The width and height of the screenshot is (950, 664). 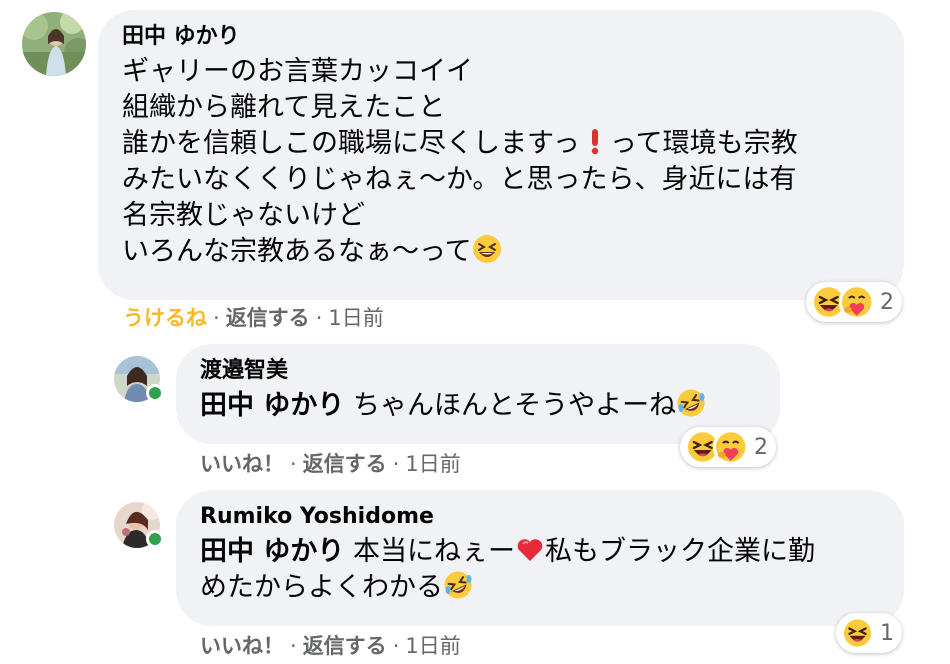 I want to click on reply-text-content: めたからよくわかる, so click(x=321, y=587).